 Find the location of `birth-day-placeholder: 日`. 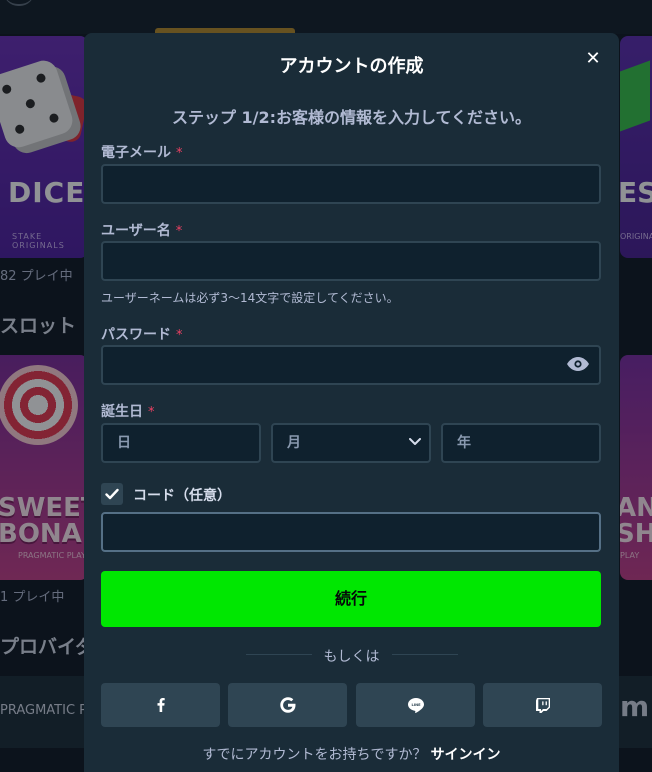

birth-day-placeholder: 日 is located at coordinates (124, 443).